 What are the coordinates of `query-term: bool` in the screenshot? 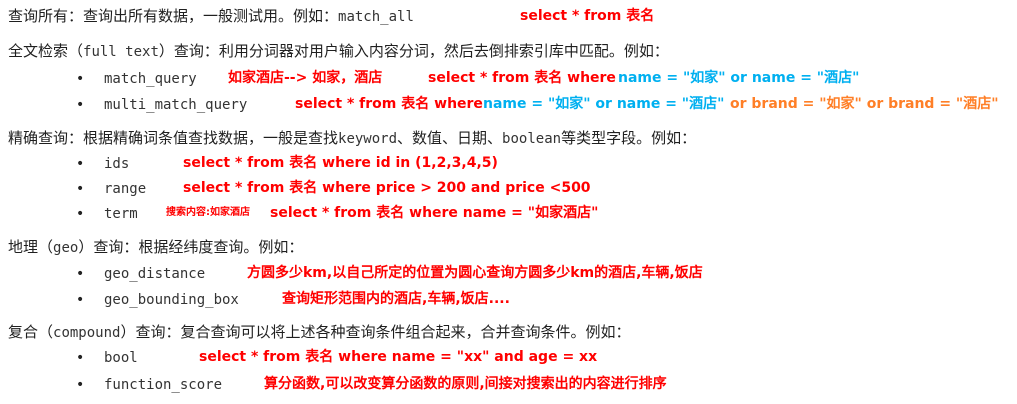 It's located at (121, 358).